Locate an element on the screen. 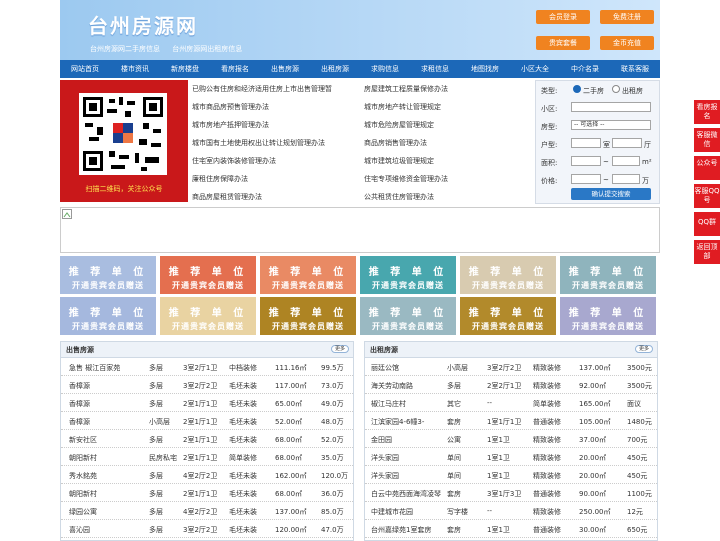  side-service-qq: 客服QQ号 is located at coordinates (707, 196).